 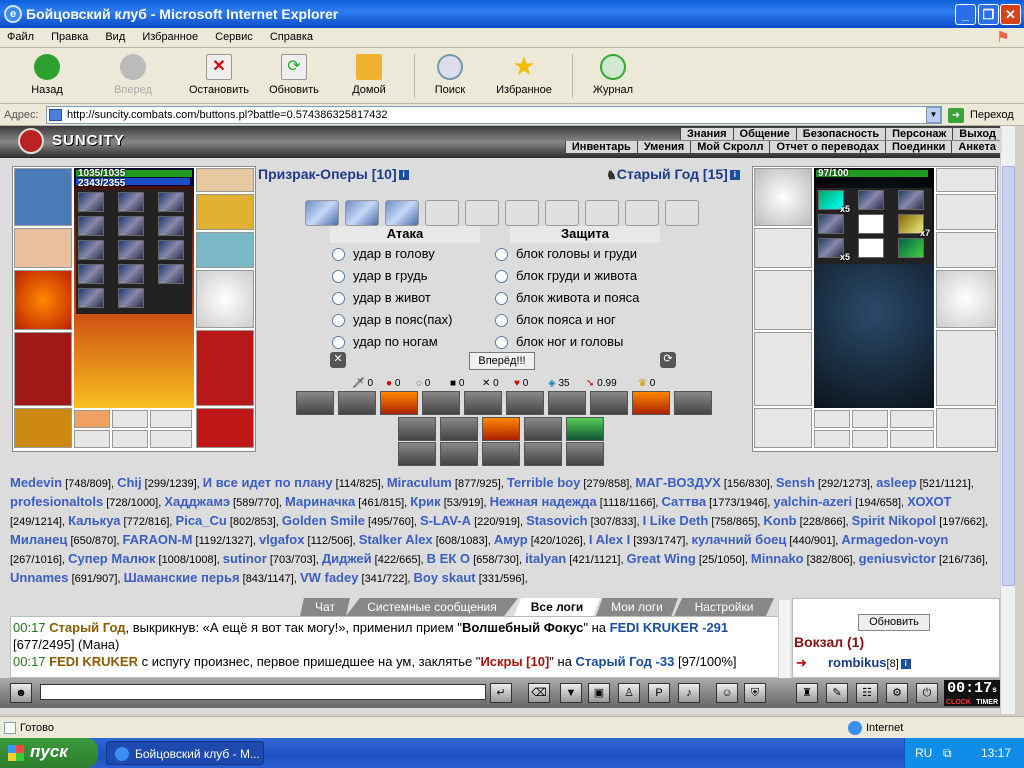 What do you see at coordinates (600, 147) in the screenshot?
I see `nav-inventory: Инвентарь` at bounding box center [600, 147].